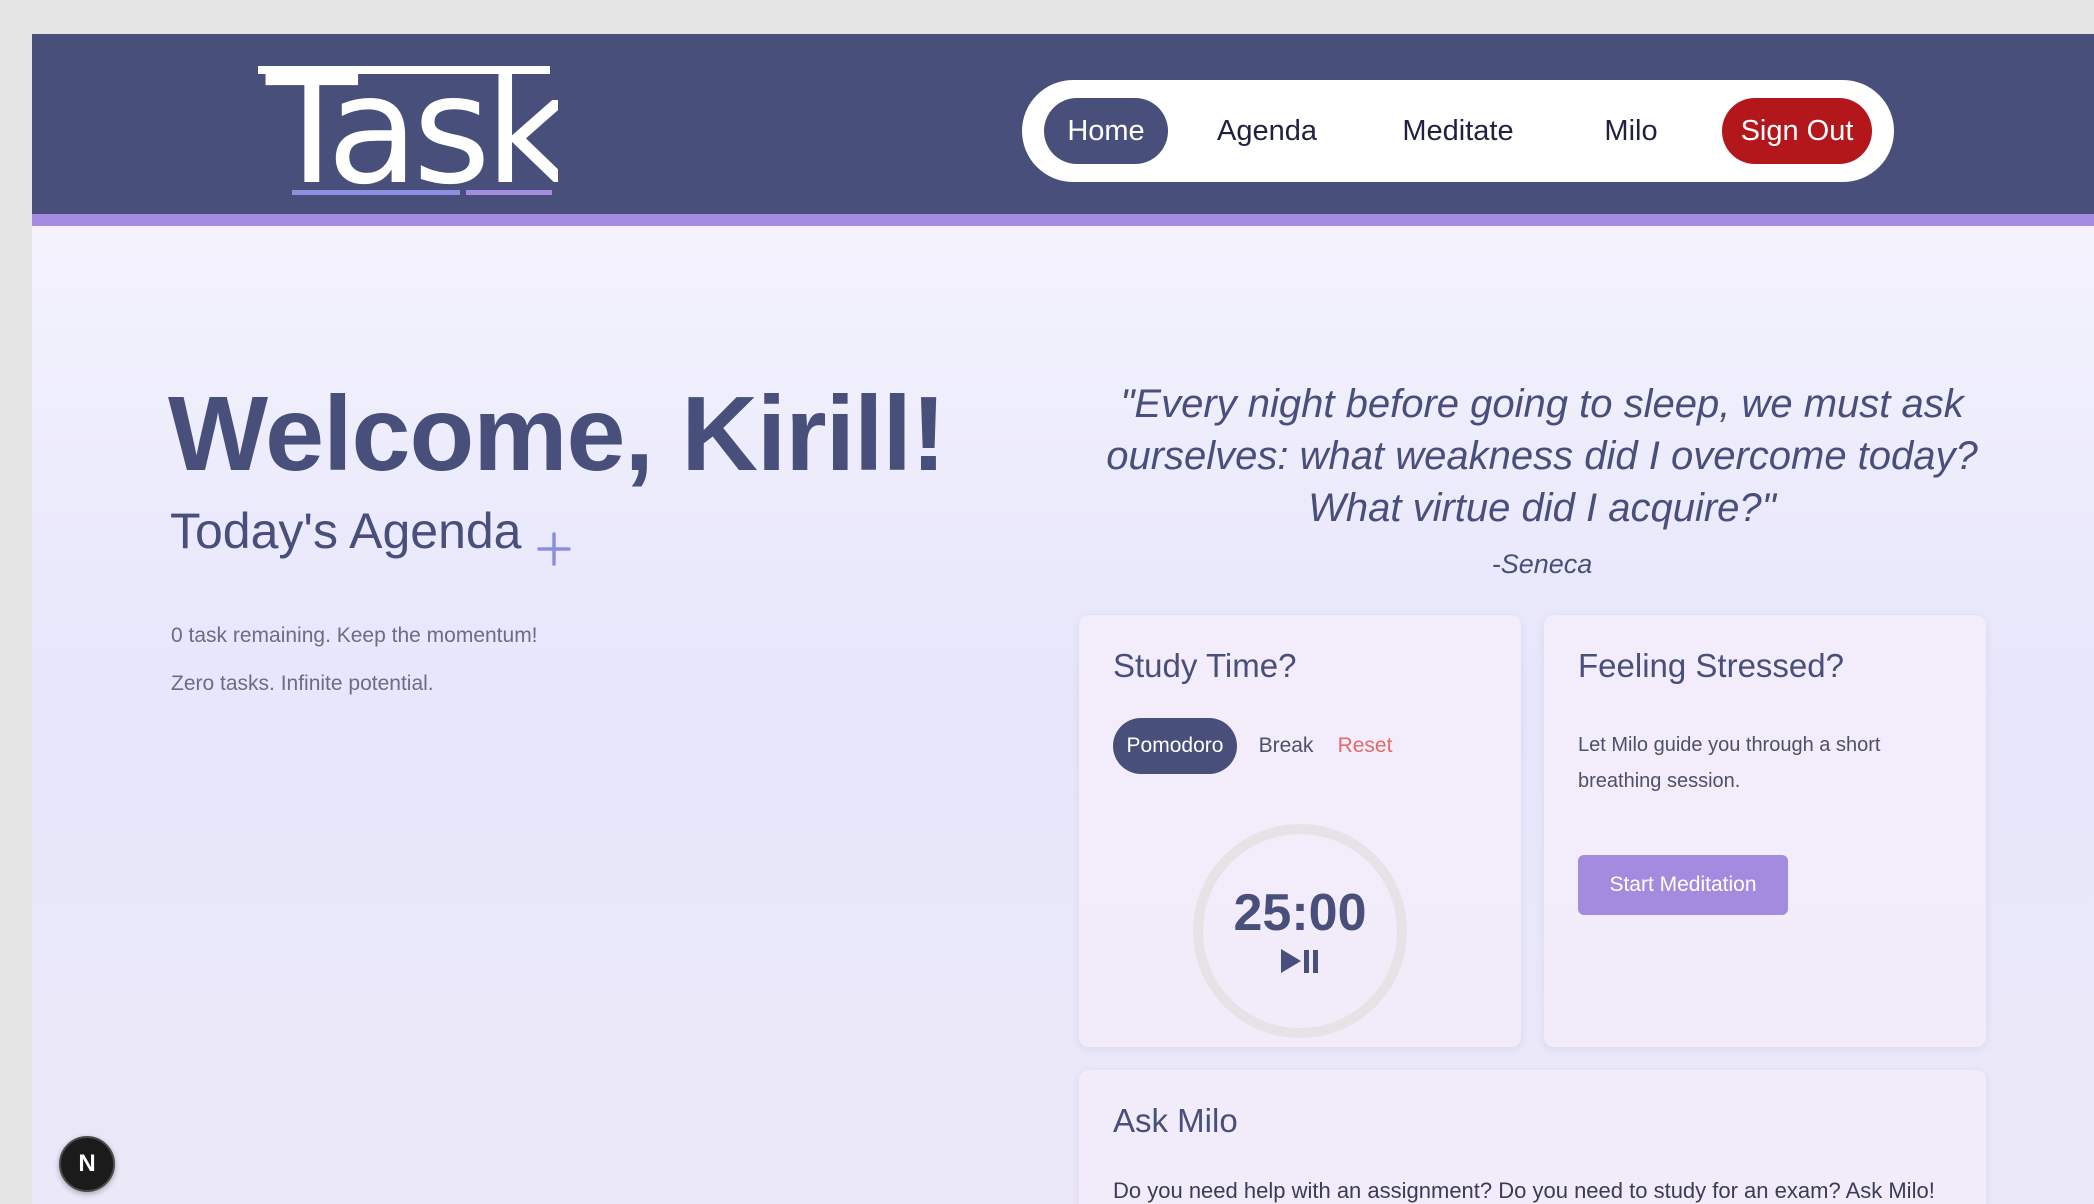 The height and width of the screenshot is (1204, 2094). I want to click on main-nav: Home Agenda Meditate Milo Sign Out, so click(1458, 131).